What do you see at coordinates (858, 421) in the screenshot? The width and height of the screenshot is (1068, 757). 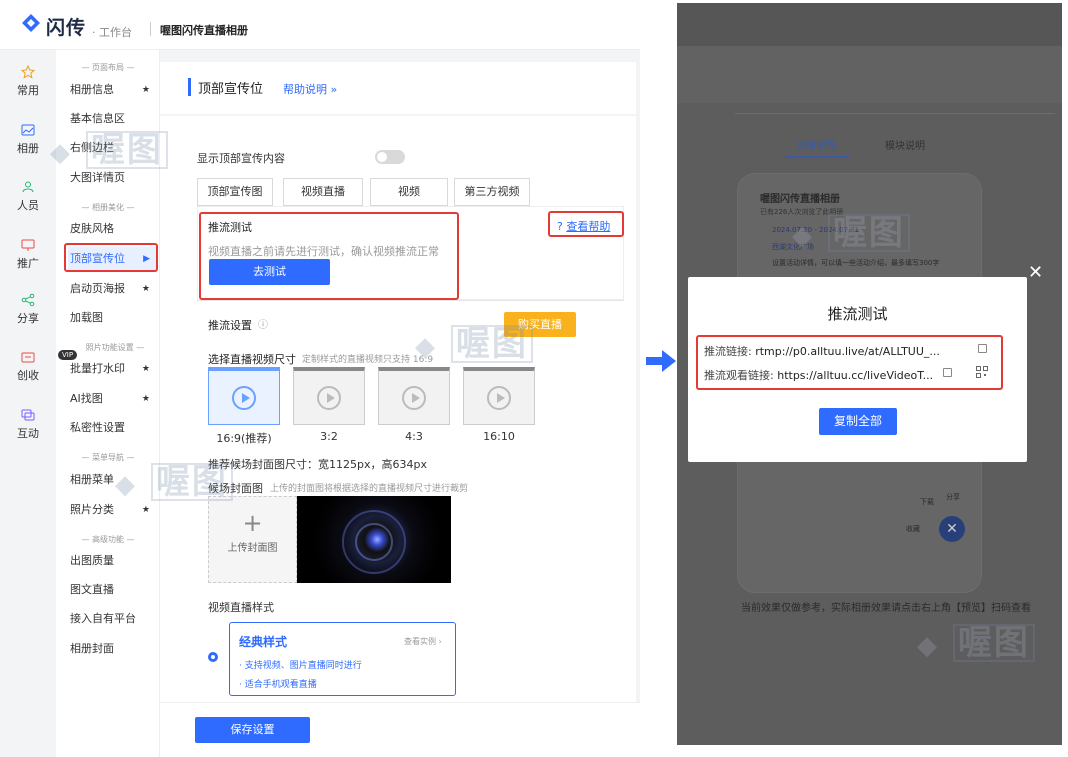 I see `copy-all-button: 复制全部` at bounding box center [858, 421].